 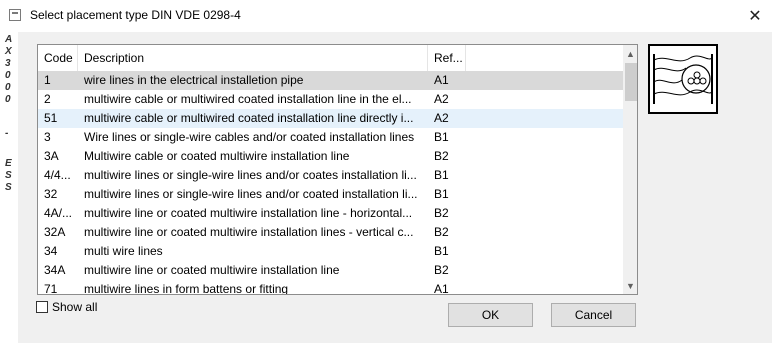 What do you see at coordinates (47, 99) in the screenshot?
I see `cell-code: 2` at bounding box center [47, 99].